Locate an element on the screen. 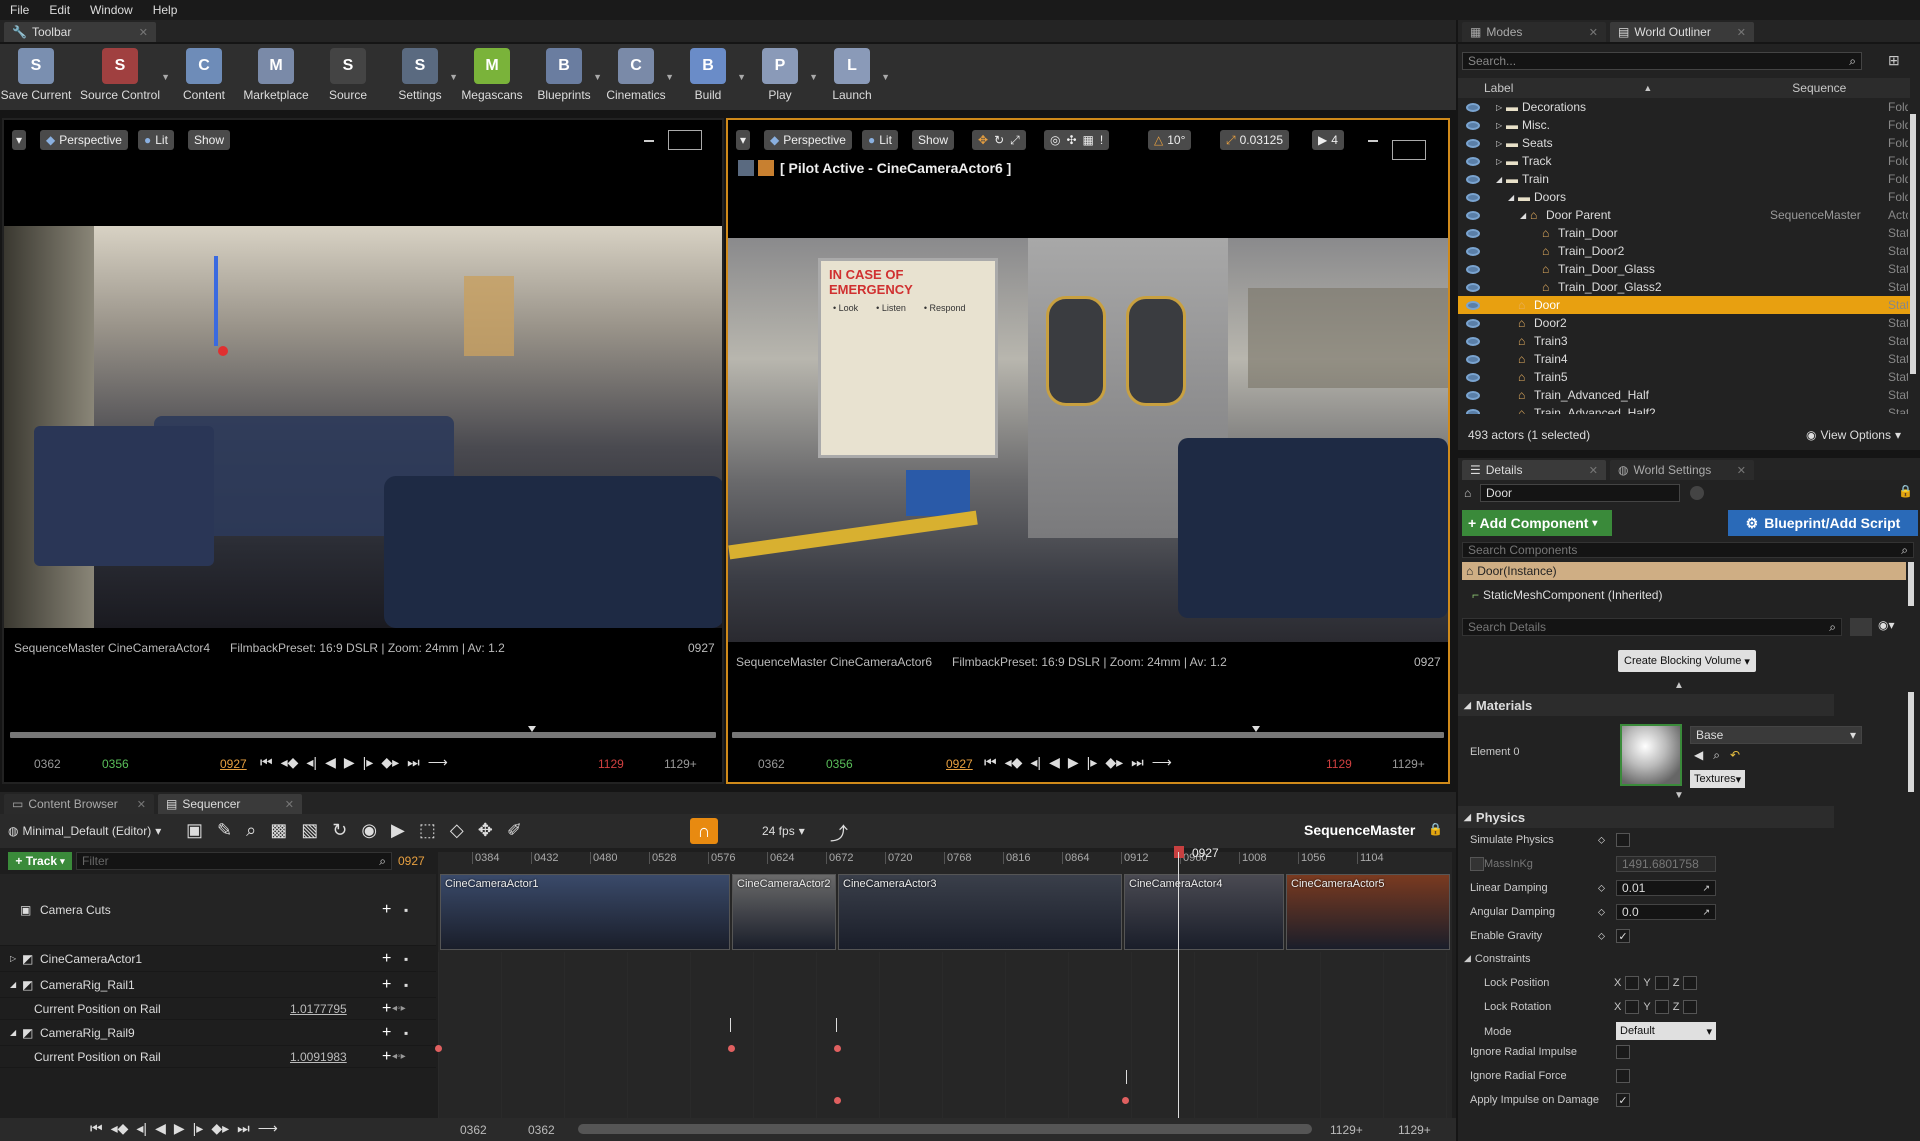 This screenshot has height=1141, width=1920. modes-tab: ▦ Modes ✕ is located at coordinates (1534, 32).